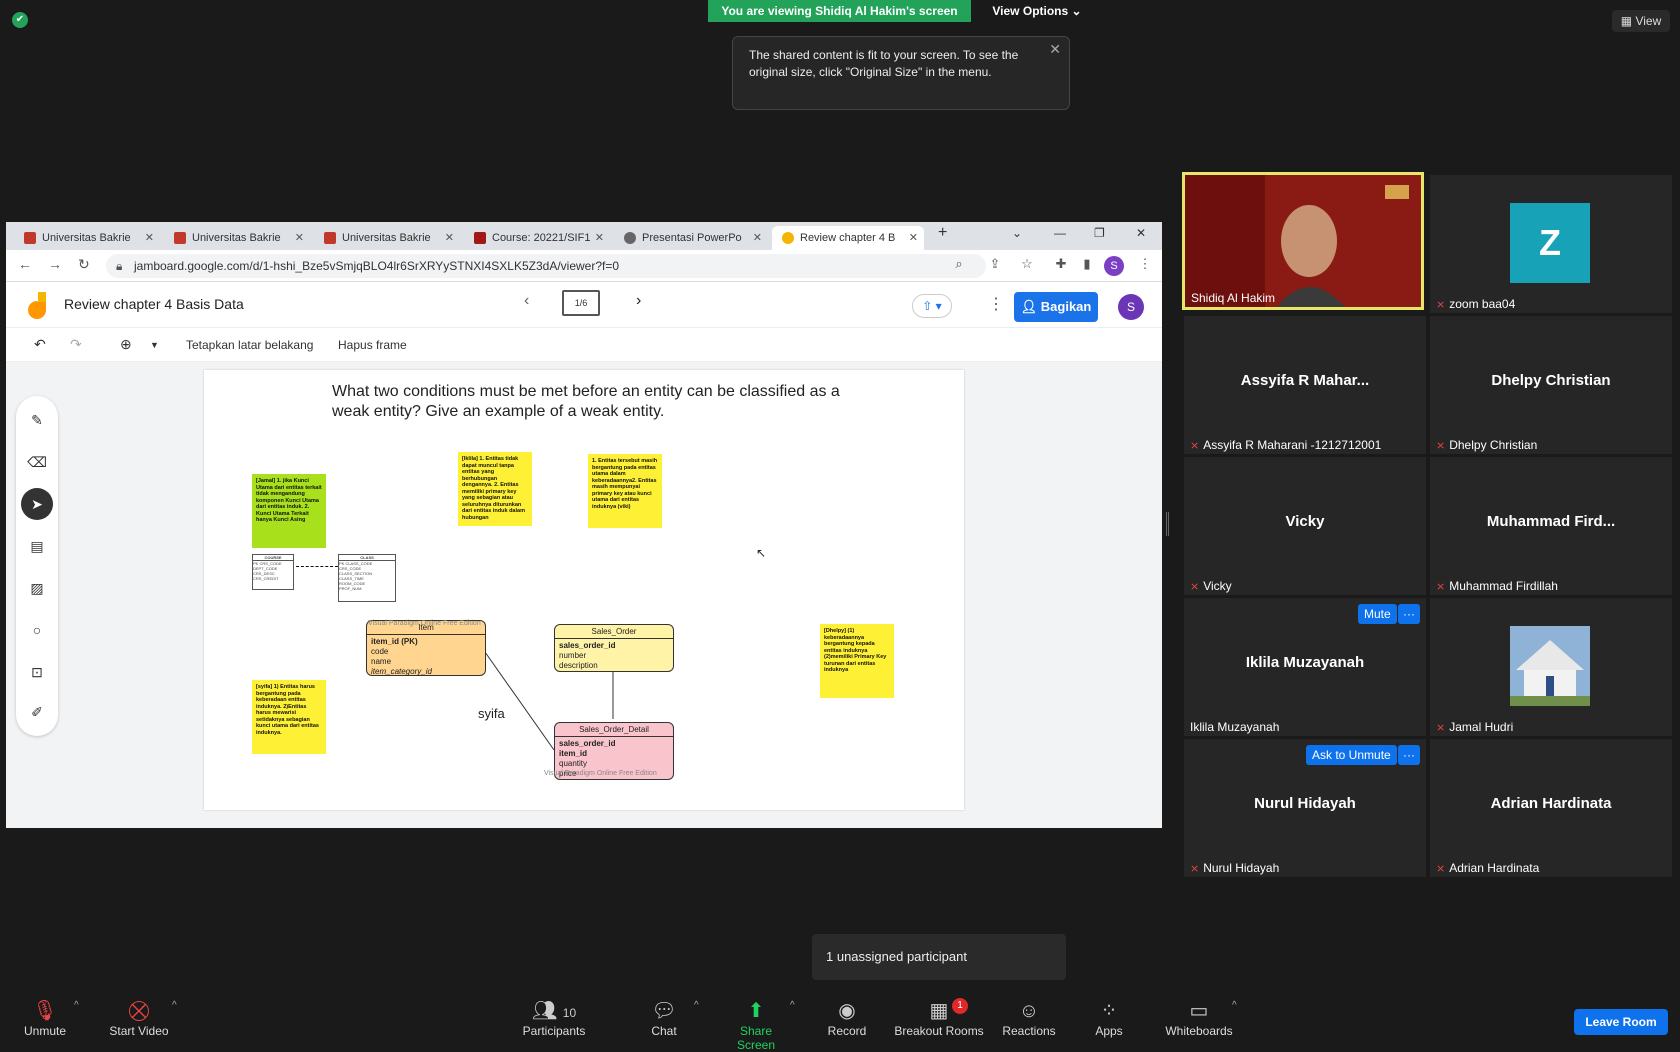 The image size is (1680, 1052). Describe the element at coordinates (1037, 11) in the screenshot. I see `view-options-button: View Options ⌄` at that location.